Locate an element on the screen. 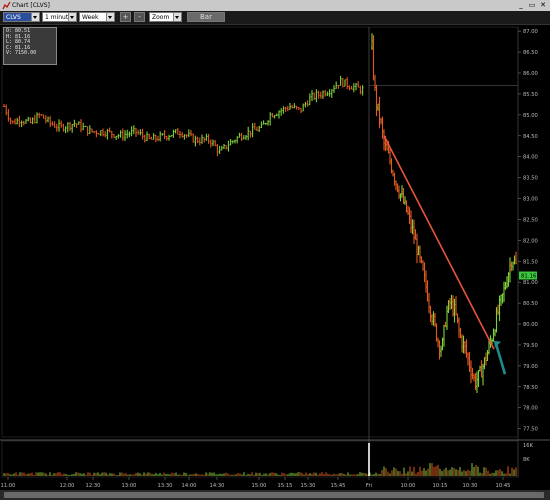 The width and height of the screenshot is (550, 500). trendline is located at coordinates (439, 242).